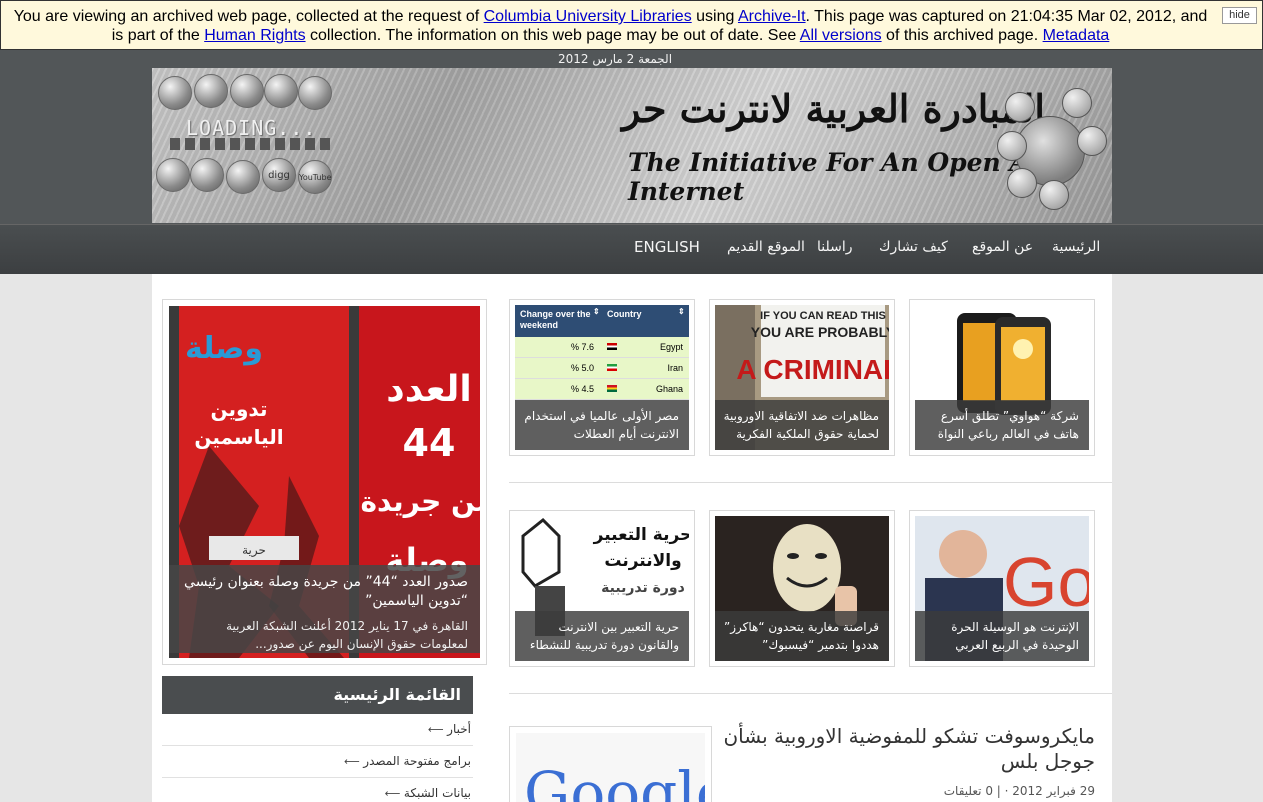 This screenshot has width=1263, height=802. What do you see at coordinates (1077, 103) in the screenshot?
I see `phone-icon` at bounding box center [1077, 103].